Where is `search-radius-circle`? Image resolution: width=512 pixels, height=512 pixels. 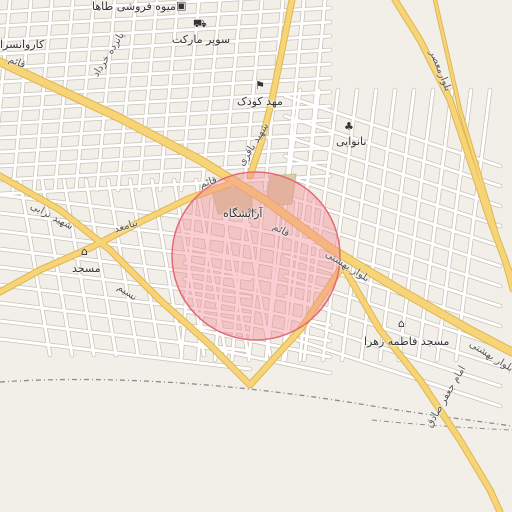
search-radius-circle is located at coordinates (256, 256).